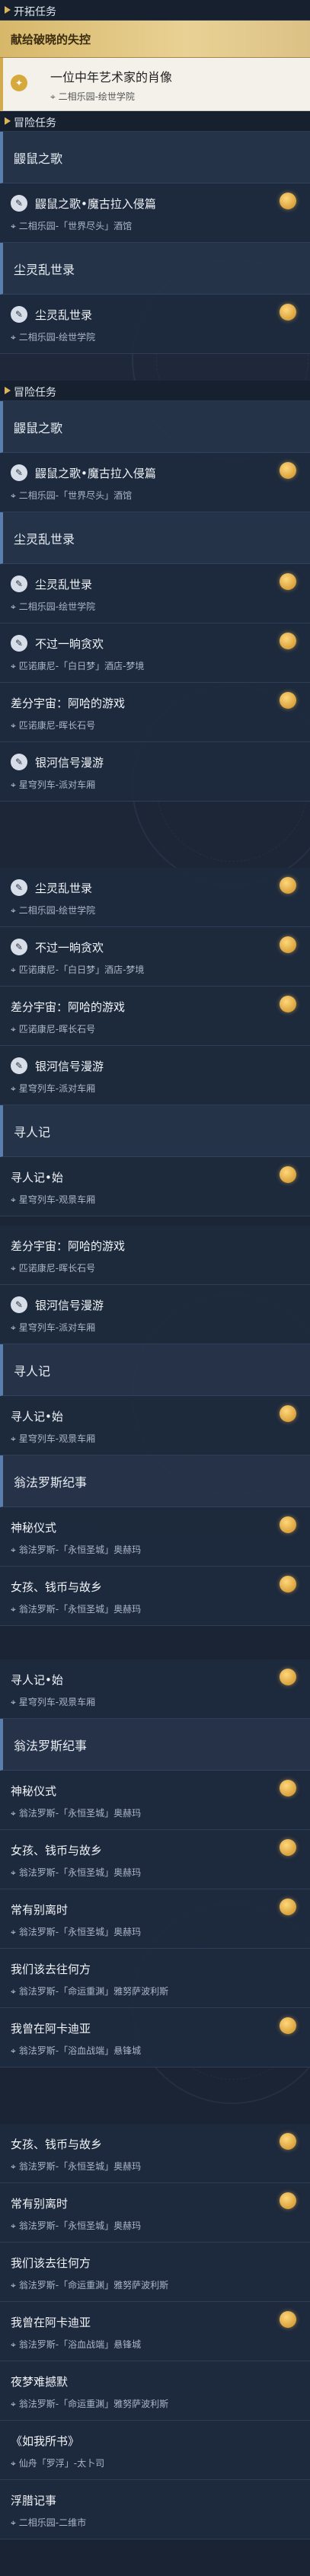  Describe the element at coordinates (155, 2391) in the screenshot. I see `quest-card: 夜梦难撼默 ⌖ 翁法罗斯-「命运重渊」雅努萨波利斯` at that location.